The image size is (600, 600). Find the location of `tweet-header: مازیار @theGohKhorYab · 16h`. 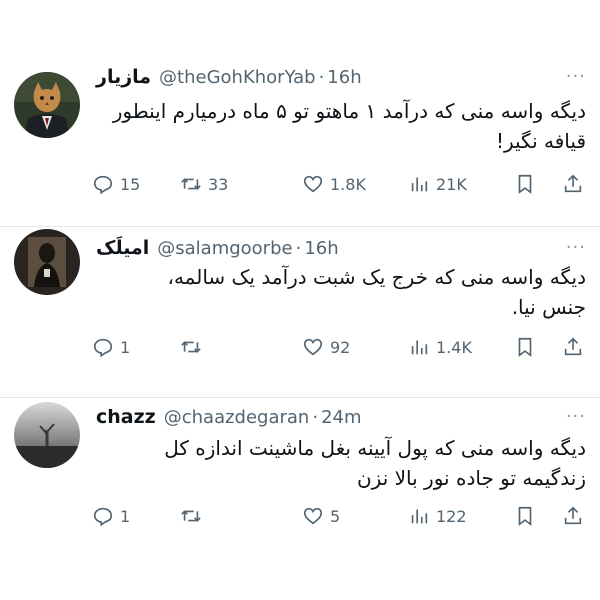

tweet-header: مازیار @theGohKhorYab · 16h is located at coordinates (348, 77).